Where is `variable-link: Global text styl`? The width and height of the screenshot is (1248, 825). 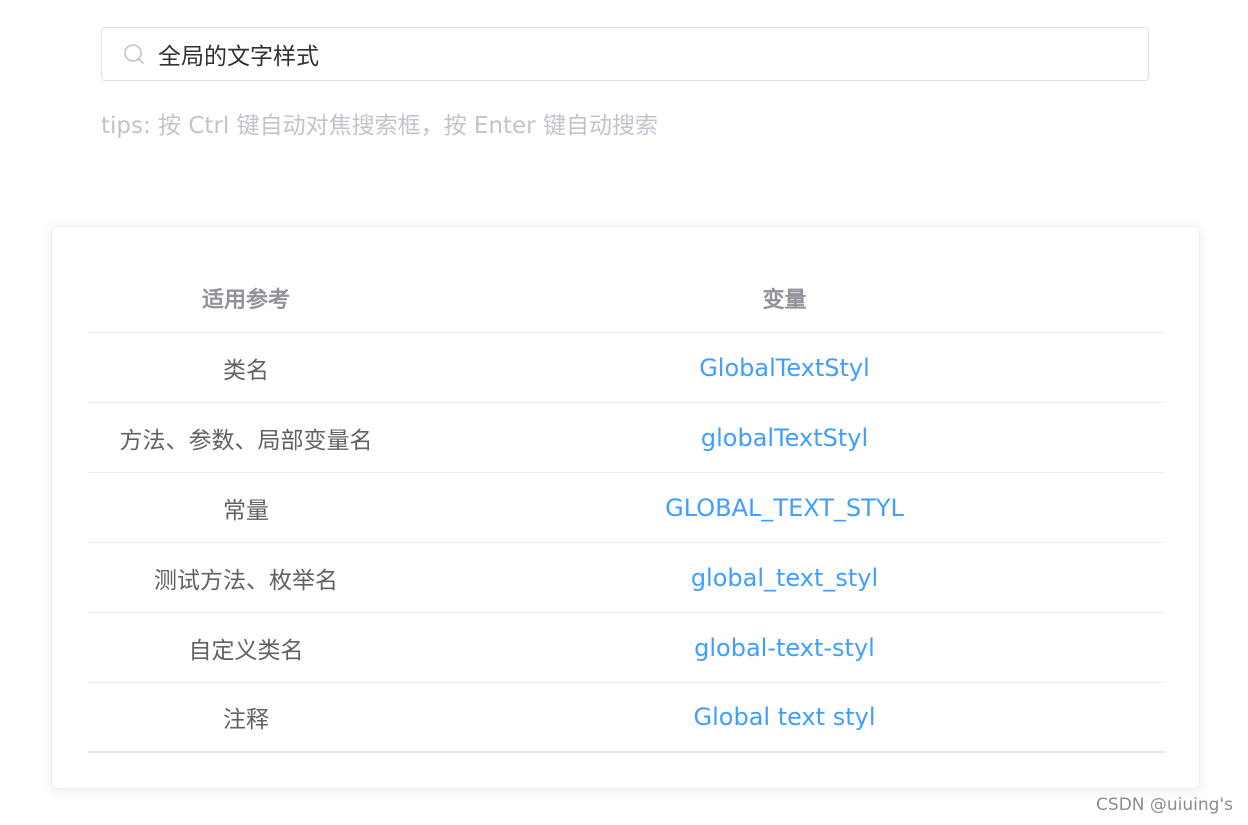
variable-link: Global text styl is located at coordinates (785, 717).